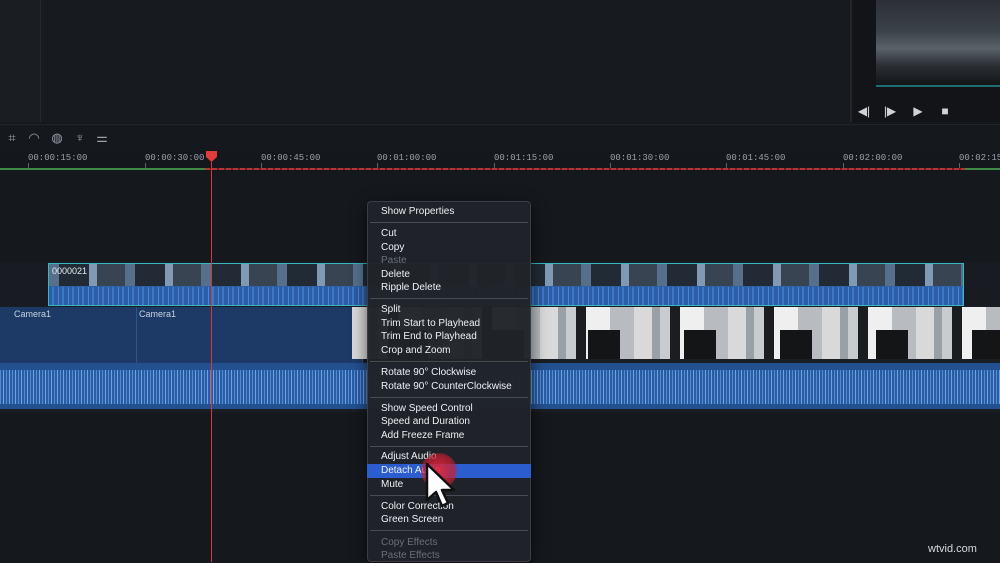 Image resolution: width=1000 pixels, height=563 pixels. I want to click on menu-item-trim-start: Trim Start to Playhead, so click(449, 324).